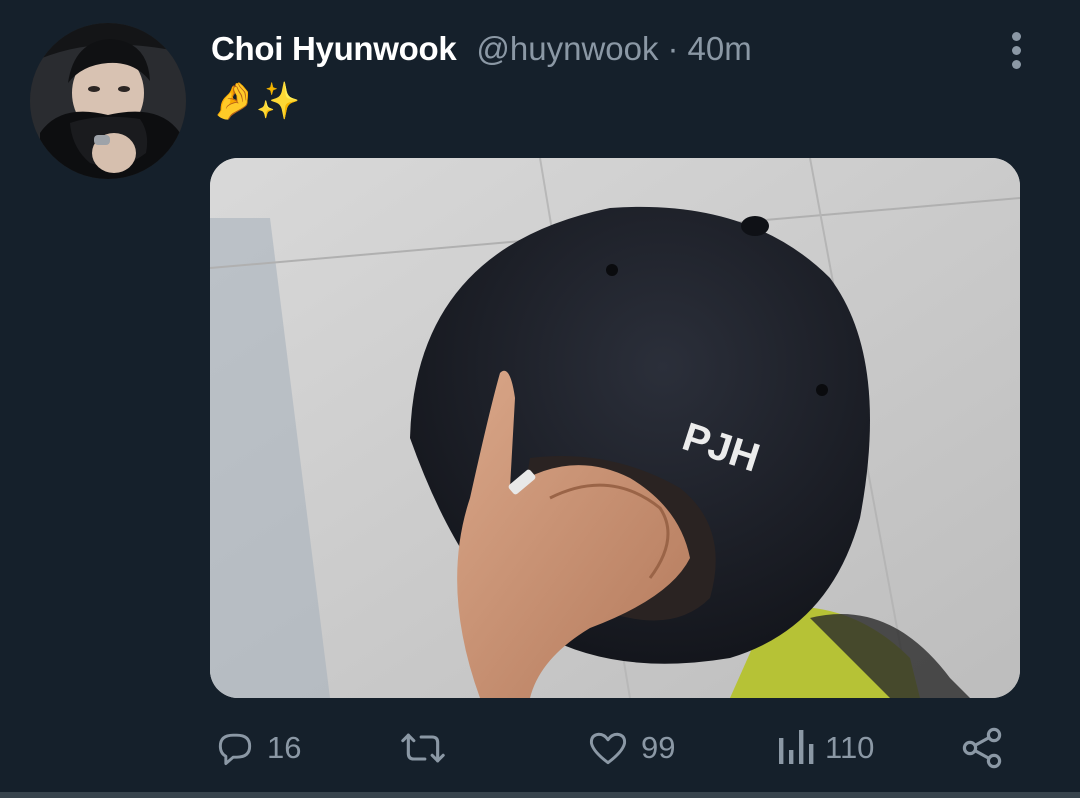 The width and height of the screenshot is (1080, 798). What do you see at coordinates (795, 748) in the screenshot?
I see `views-icon` at bounding box center [795, 748].